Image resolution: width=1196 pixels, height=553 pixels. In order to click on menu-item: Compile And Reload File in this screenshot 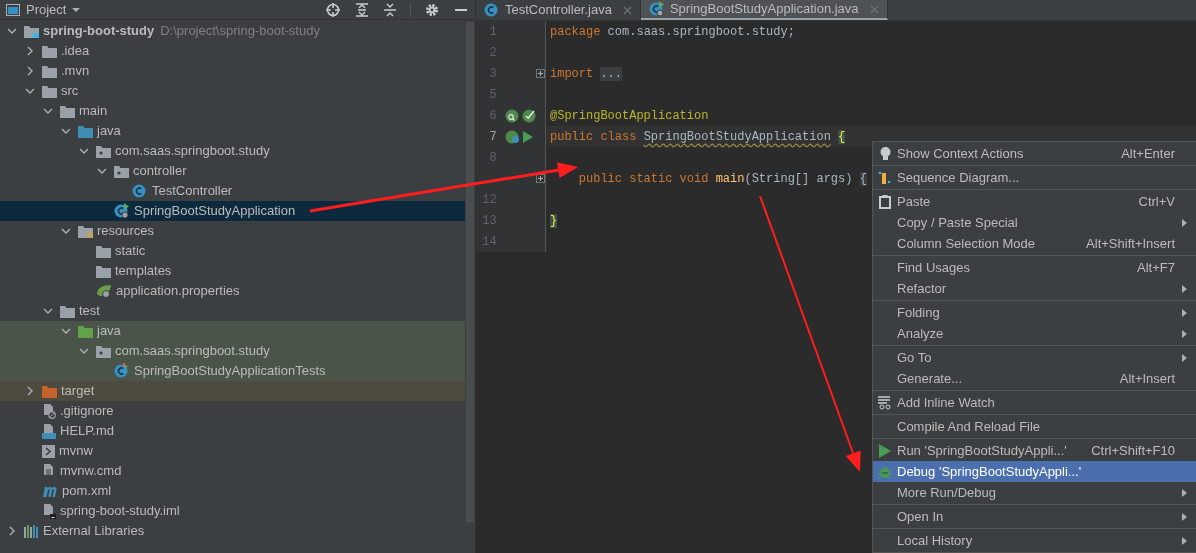, I will do `click(1034, 426)`.